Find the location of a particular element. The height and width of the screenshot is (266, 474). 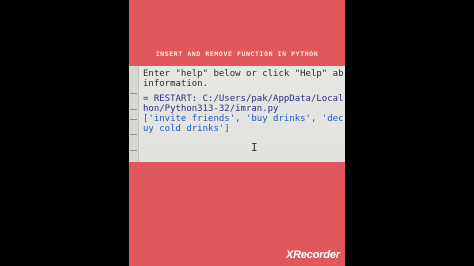

overlay-title: INSERT AND REMOVE FUNCTION IN PYTHON is located at coordinates (237, 54).